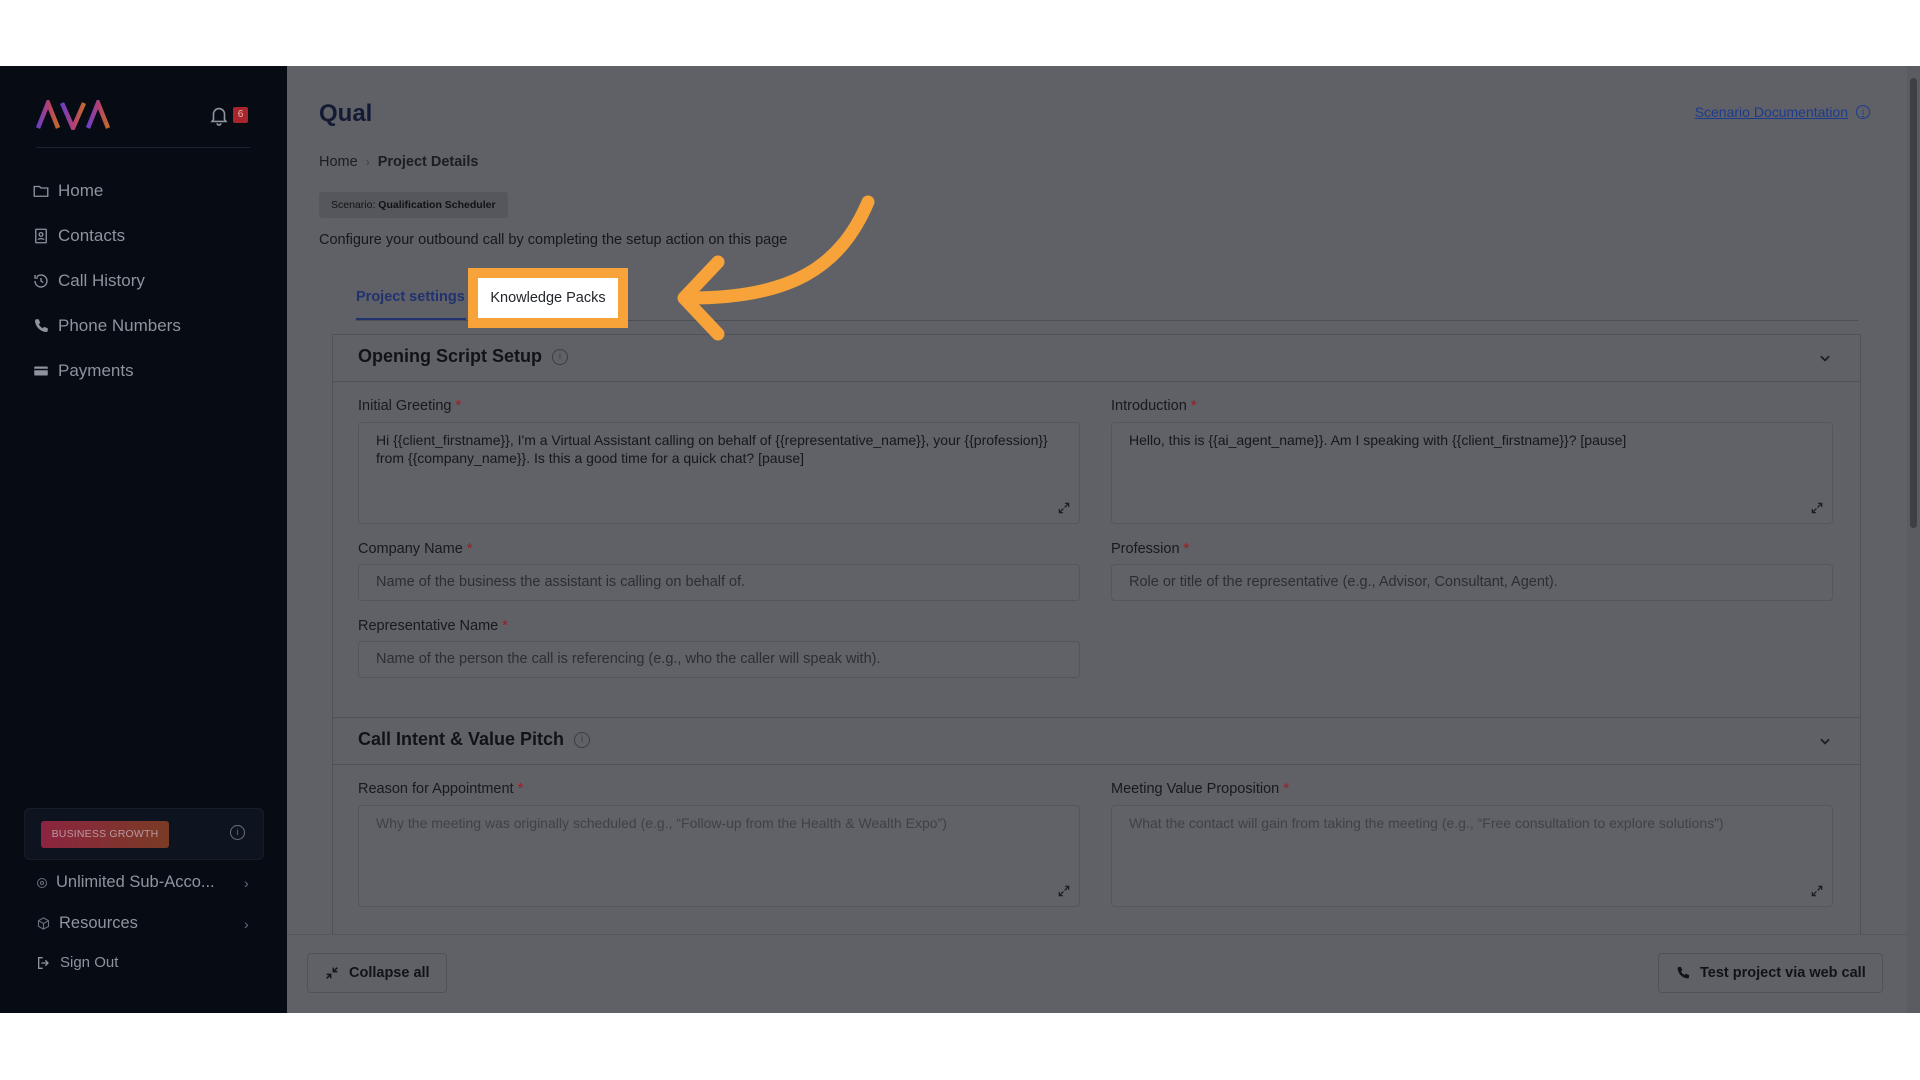  I want to click on ava-logo-mark, so click(73, 115).